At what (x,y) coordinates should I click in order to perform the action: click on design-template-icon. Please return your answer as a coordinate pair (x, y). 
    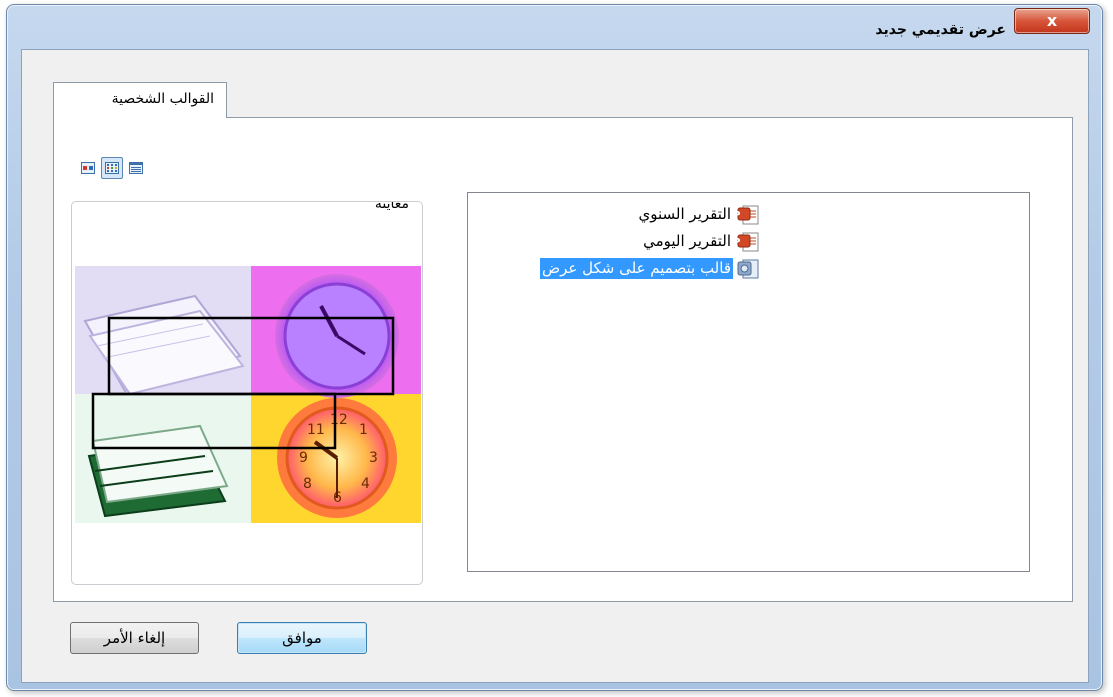
    Looking at the image, I should click on (748, 269).